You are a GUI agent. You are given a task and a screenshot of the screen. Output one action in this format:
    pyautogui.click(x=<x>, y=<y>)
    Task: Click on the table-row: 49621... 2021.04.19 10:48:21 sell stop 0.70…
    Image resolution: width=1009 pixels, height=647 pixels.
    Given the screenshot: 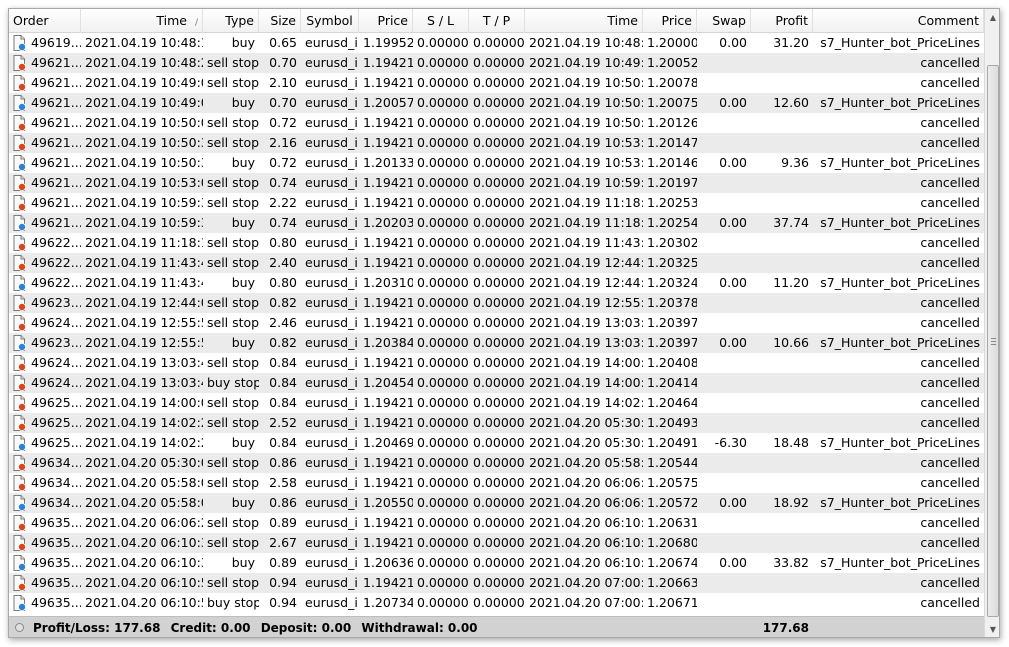 What is the action you would take?
    pyautogui.click(x=496, y=63)
    